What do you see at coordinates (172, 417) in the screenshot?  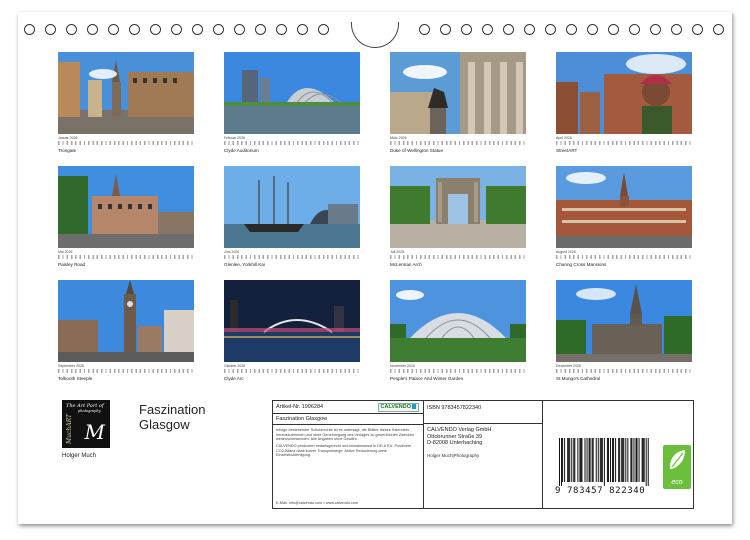 I see `calendar-title: Faszination Glasgow` at bounding box center [172, 417].